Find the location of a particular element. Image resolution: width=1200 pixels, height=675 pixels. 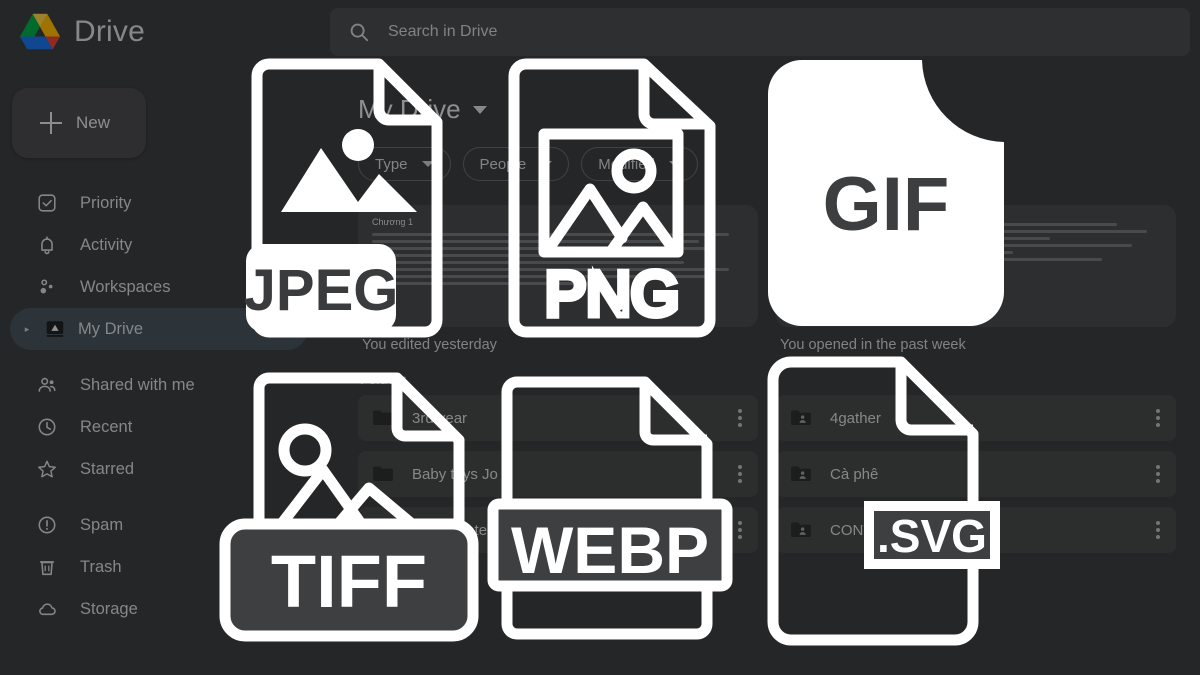

new-button: New is located at coordinates (79, 123).